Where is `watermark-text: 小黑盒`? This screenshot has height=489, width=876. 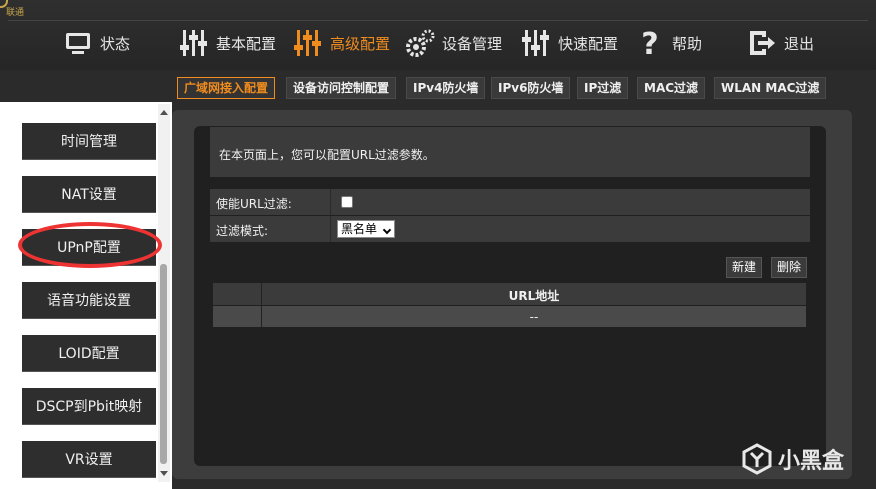
watermark-text: 小黑盒 is located at coordinates (811, 461).